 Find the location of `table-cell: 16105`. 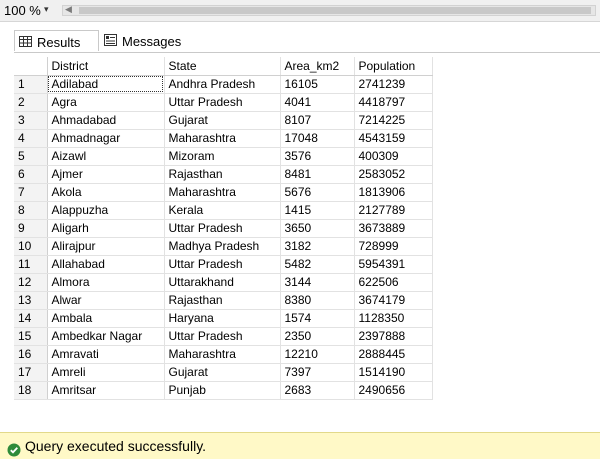

table-cell: 16105 is located at coordinates (317, 84).